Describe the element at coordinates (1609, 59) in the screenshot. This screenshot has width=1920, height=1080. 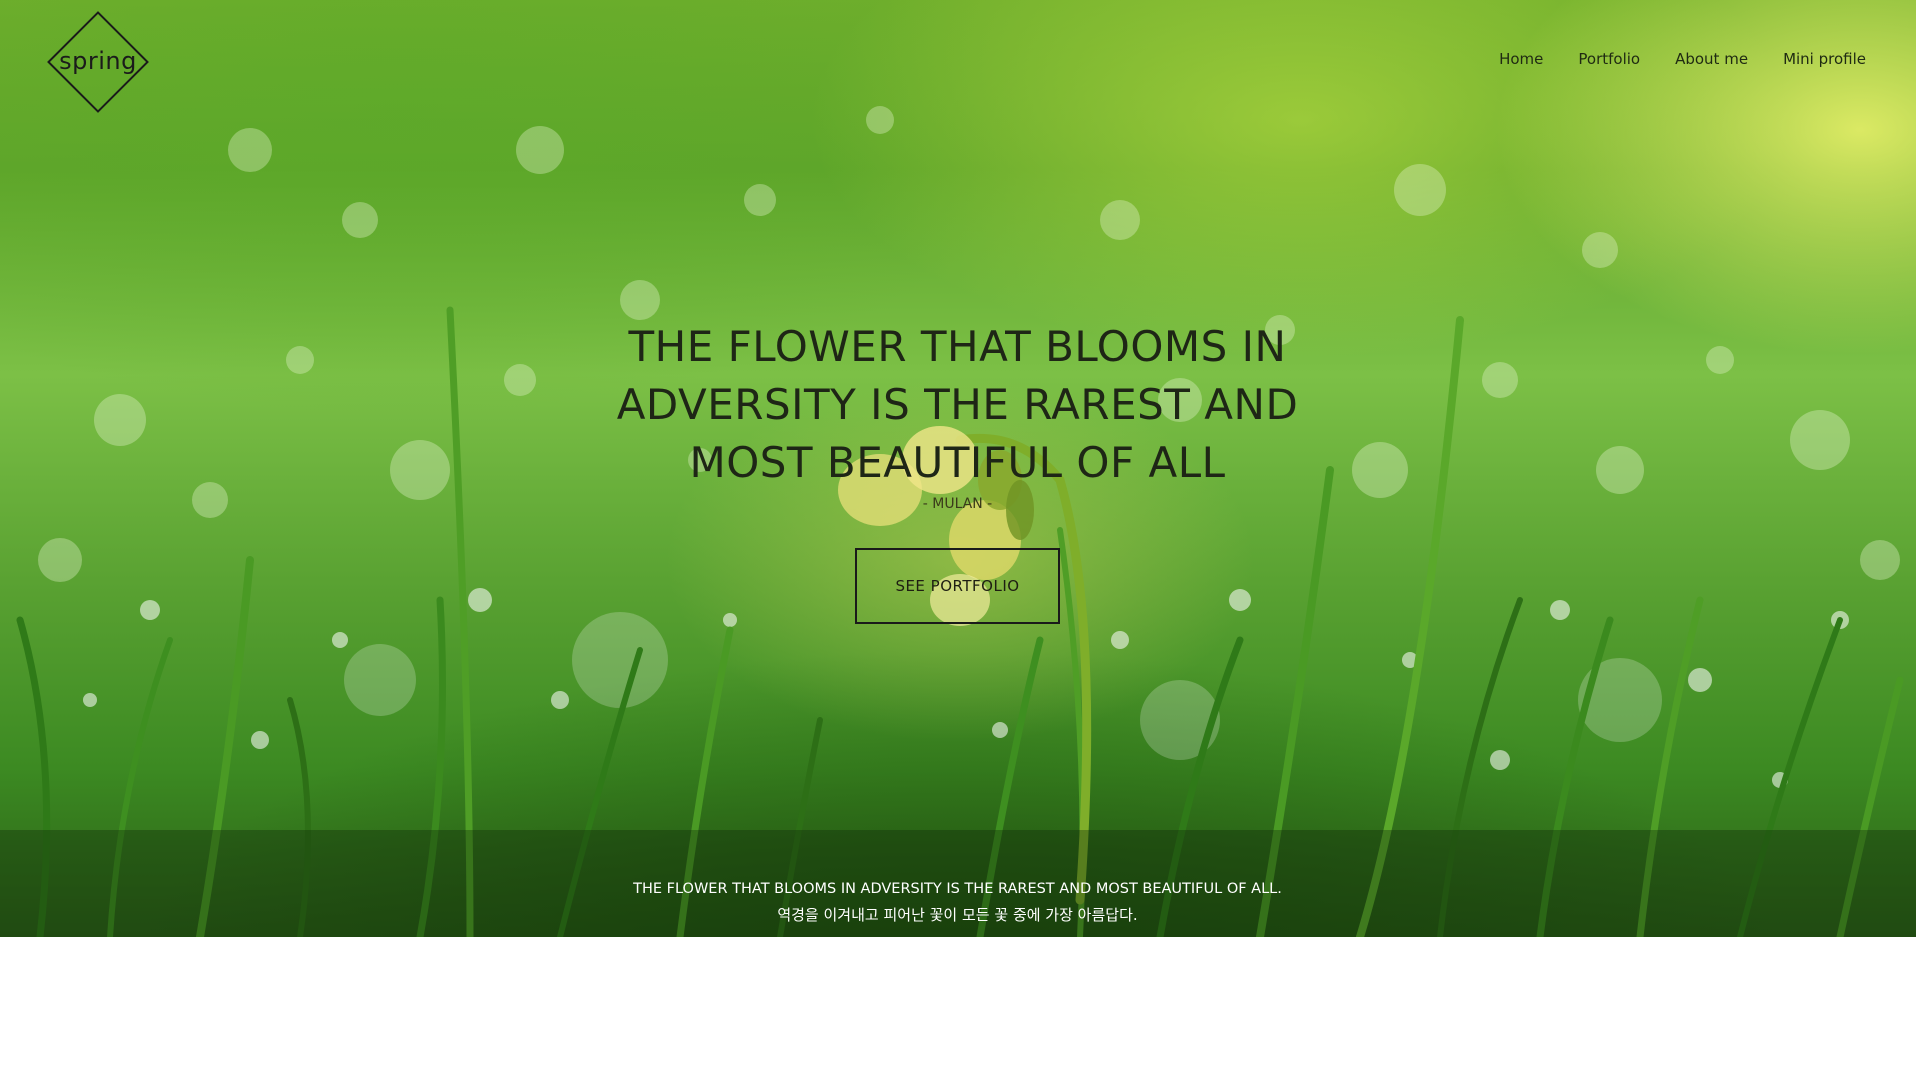
I see `nav-item-portfolio: Portfolio` at that location.